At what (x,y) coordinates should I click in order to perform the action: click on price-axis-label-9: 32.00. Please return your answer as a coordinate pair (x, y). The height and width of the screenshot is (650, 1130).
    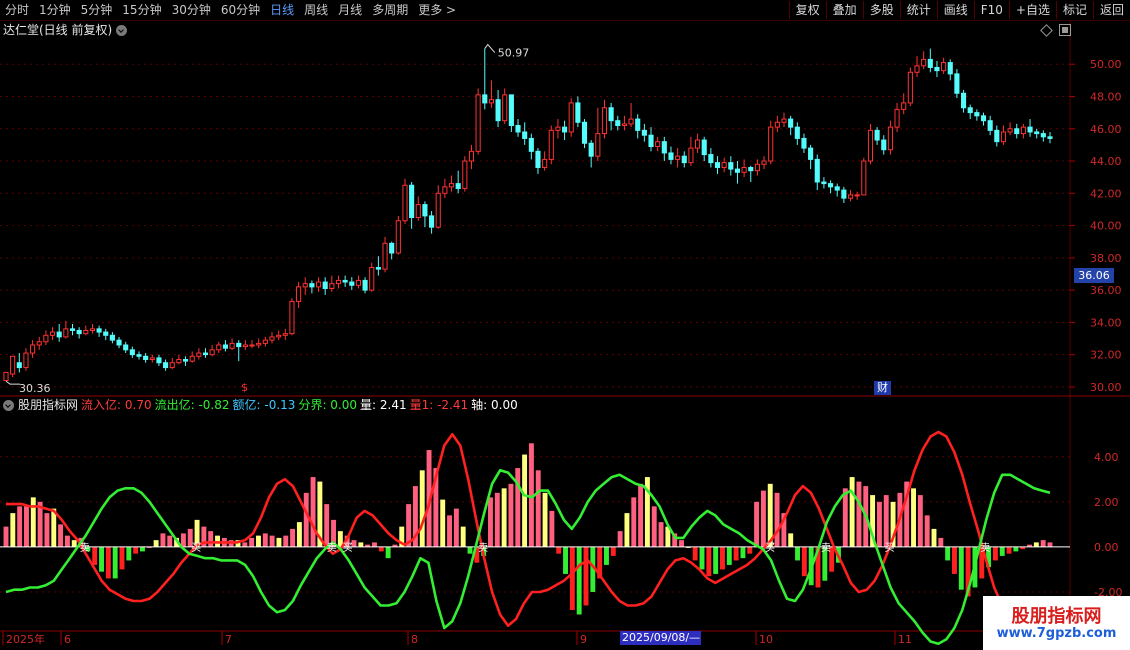
    Looking at the image, I should click on (1106, 355).